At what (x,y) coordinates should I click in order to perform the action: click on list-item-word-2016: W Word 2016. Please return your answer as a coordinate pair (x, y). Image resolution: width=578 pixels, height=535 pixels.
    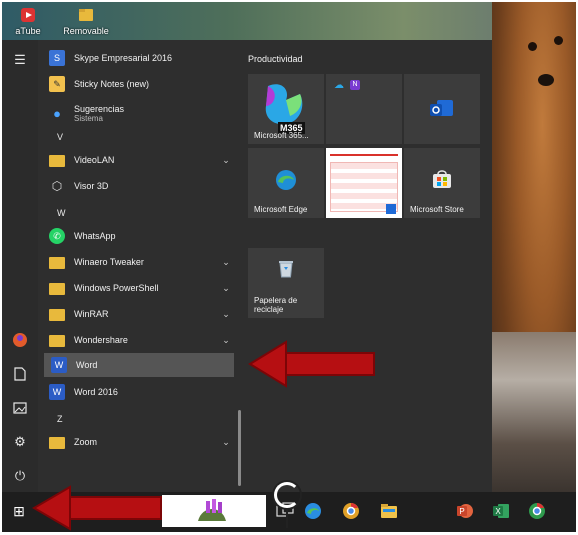
    Looking at the image, I should click on (138, 392).